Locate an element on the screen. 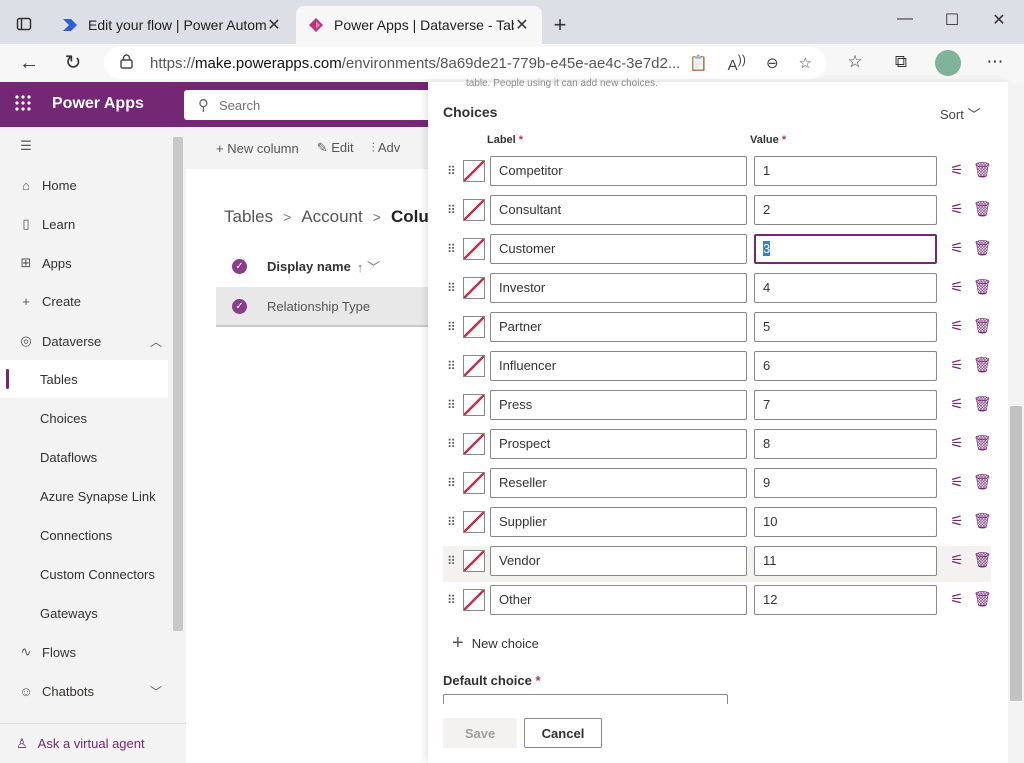 This screenshot has height=763, width=1024. choice-label-input: Consultant is located at coordinates (618, 210).